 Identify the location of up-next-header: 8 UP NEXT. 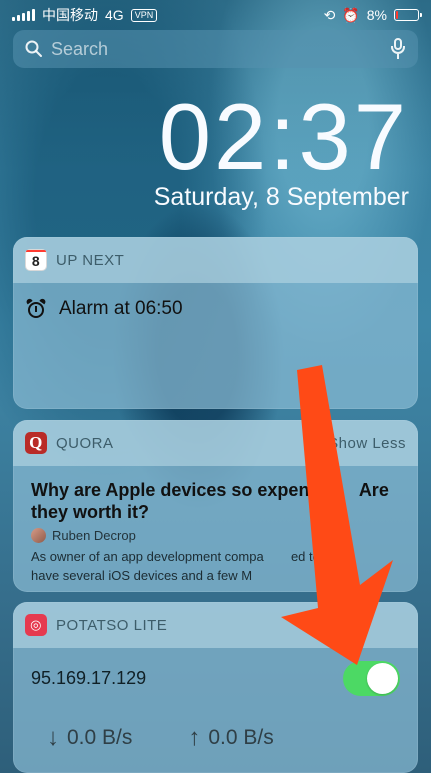
(215, 260).